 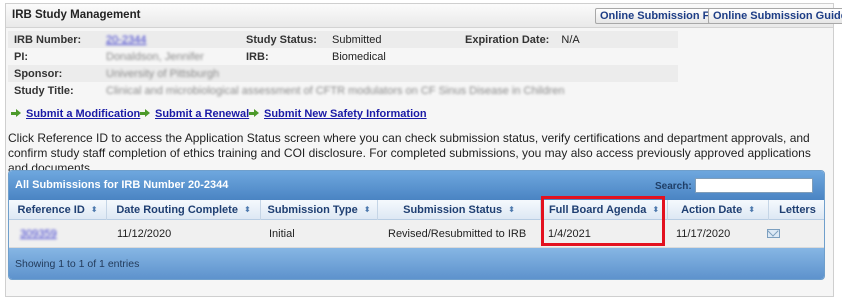 I want to click on pi-value: Donaldson, Jennifer, so click(x=155, y=56).